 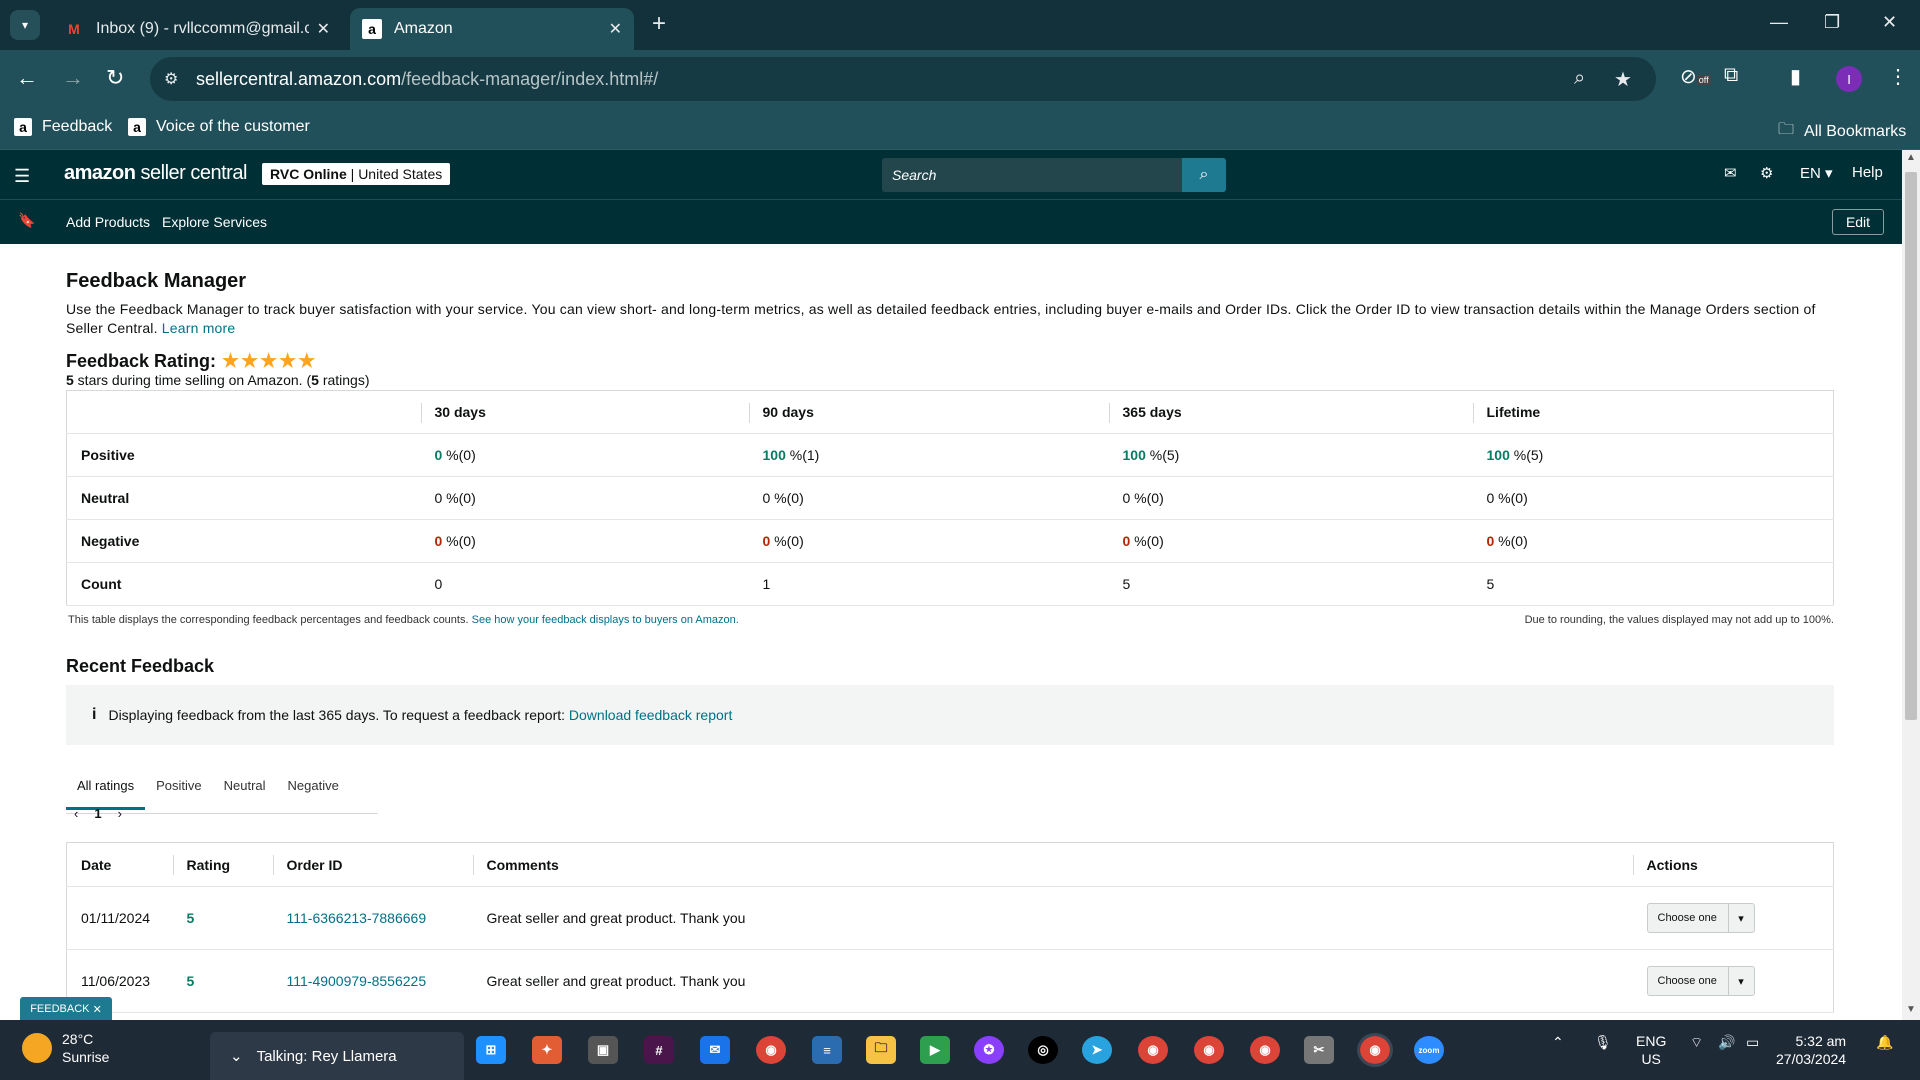 I want to click on telegram-icon: ➤, so click(x=1097, y=1050).